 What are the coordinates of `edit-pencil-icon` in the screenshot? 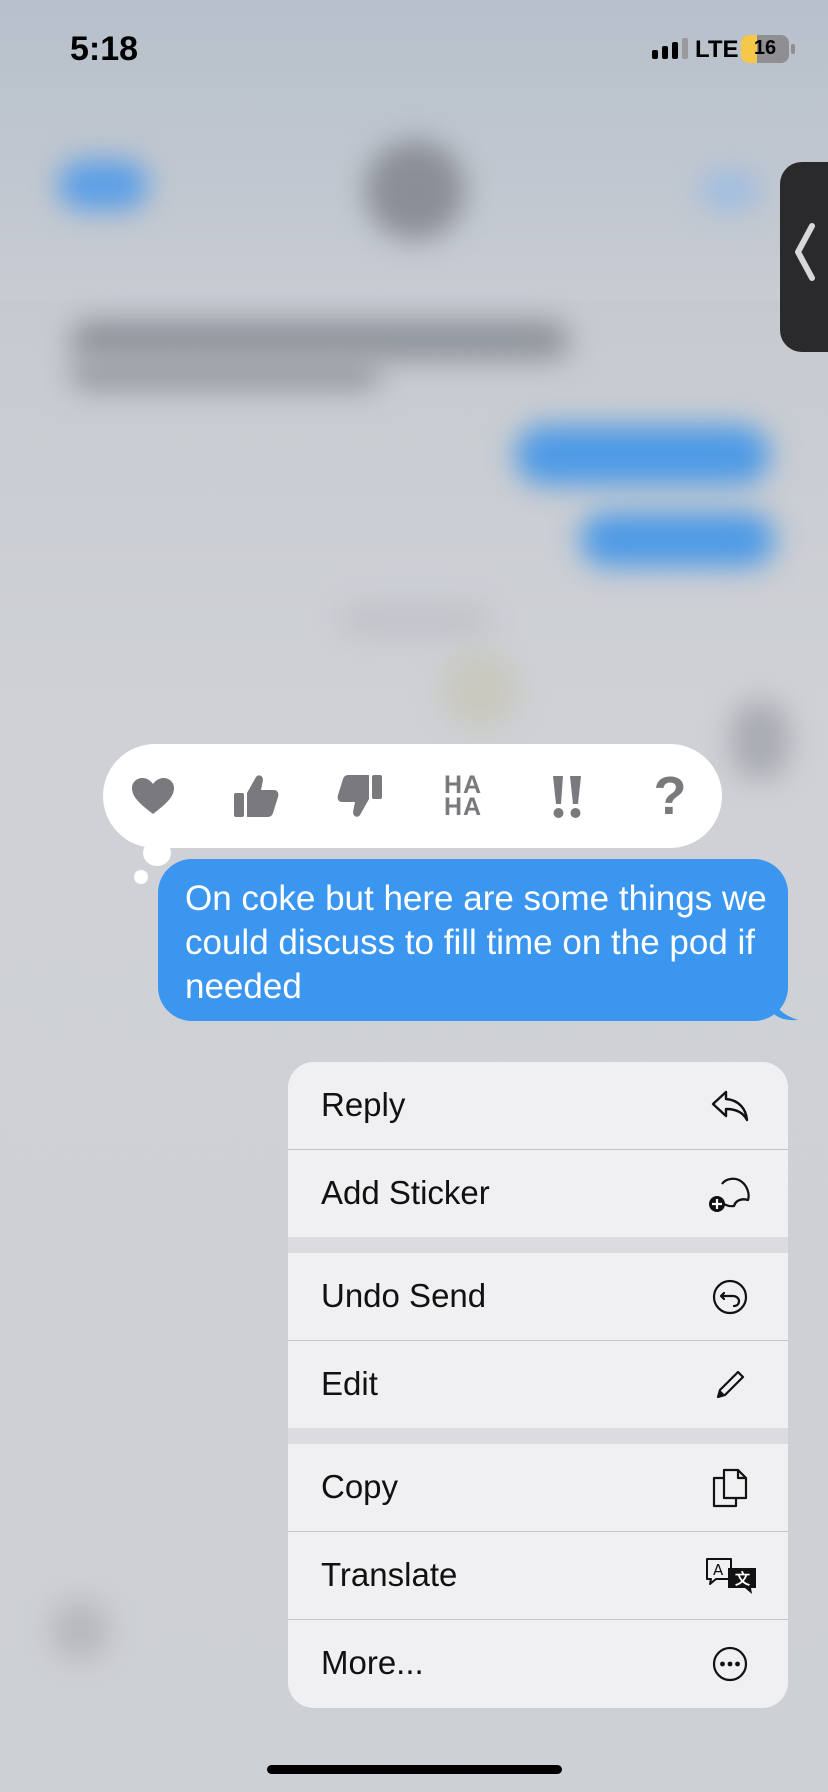 It's located at (730, 1385).